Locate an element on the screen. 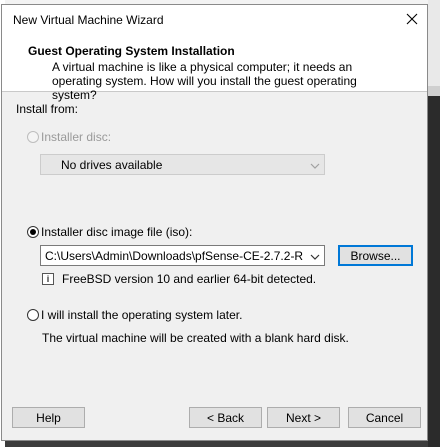 The width and height of the screenshot is (440, 447). iso-radio is located at coordinates (33, 232).